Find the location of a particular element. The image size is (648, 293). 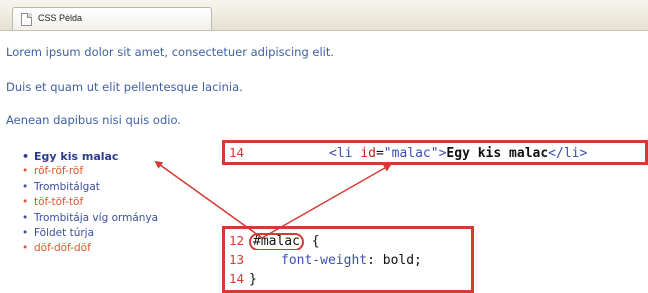

list-item: Trombitája víg ormánya is located at coordinates (90, 219).